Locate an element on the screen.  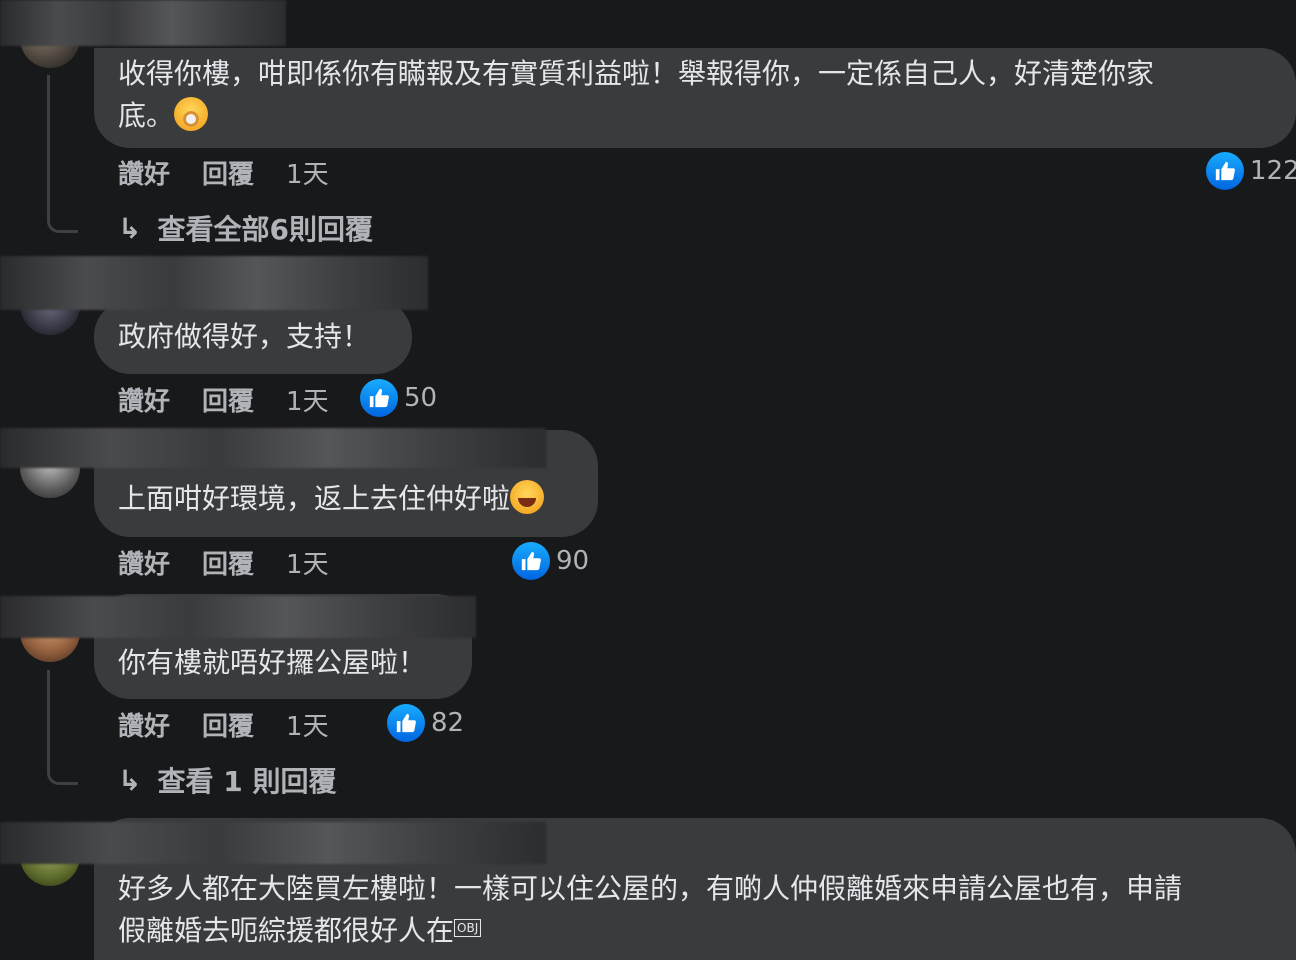
reaction-number: 50 is located at coordinates (421, 398).